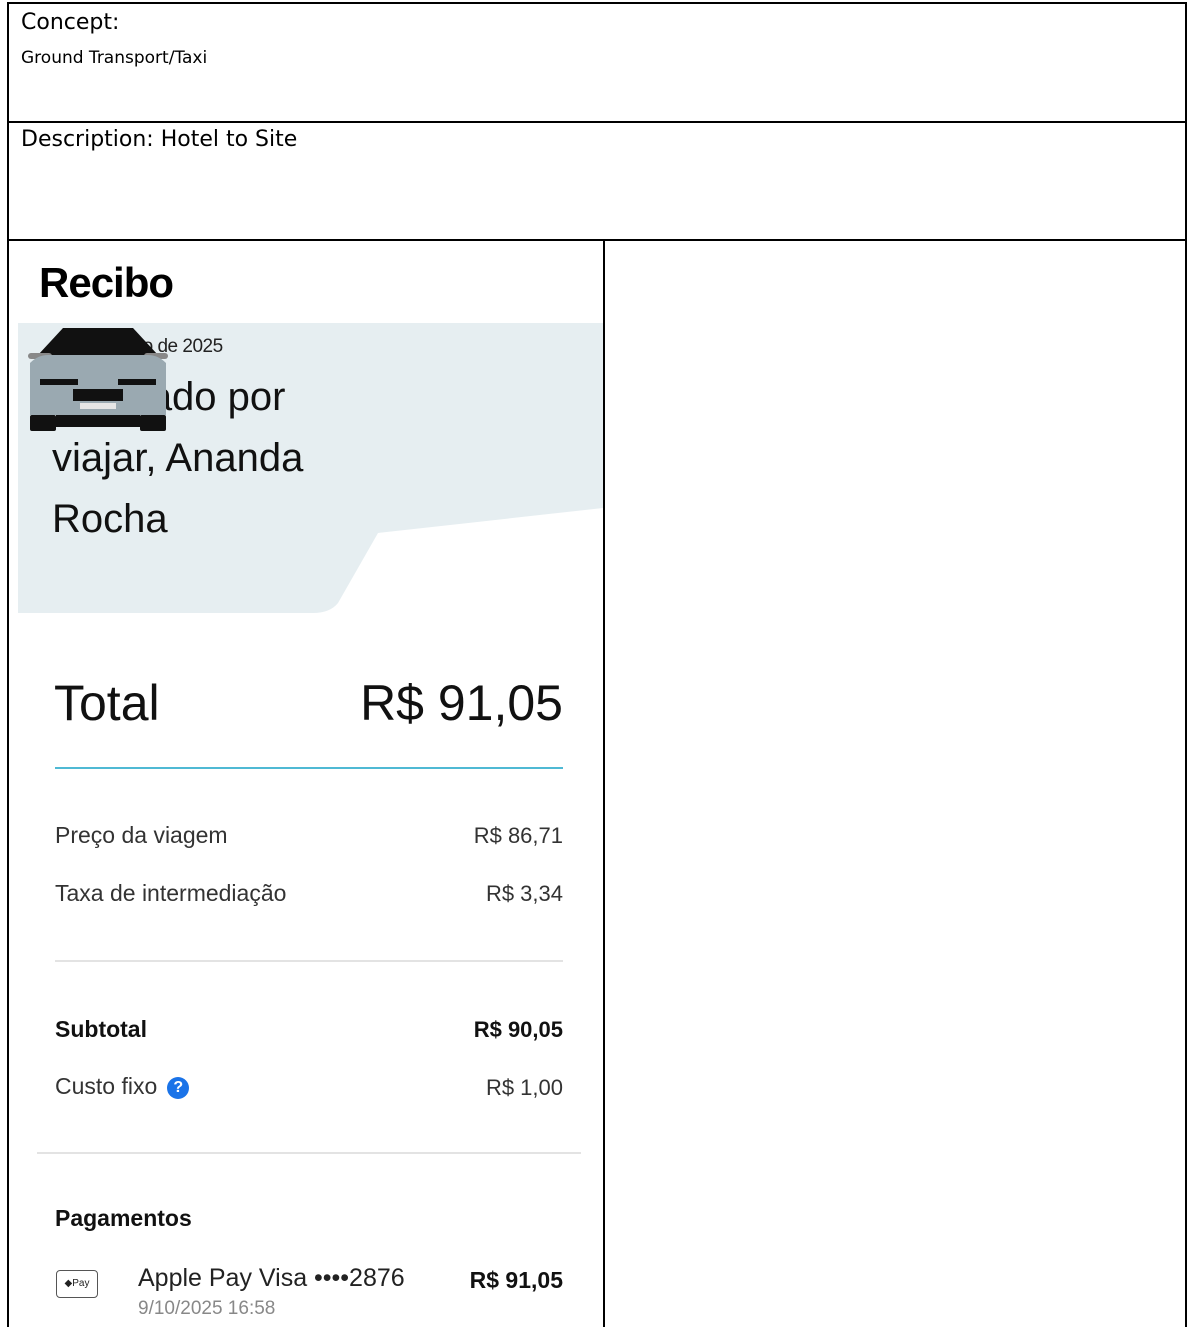  Describe the element at coordinates (171, 893) in the screenshot. I see `fee-label: Taxa de intermediação` at that location.